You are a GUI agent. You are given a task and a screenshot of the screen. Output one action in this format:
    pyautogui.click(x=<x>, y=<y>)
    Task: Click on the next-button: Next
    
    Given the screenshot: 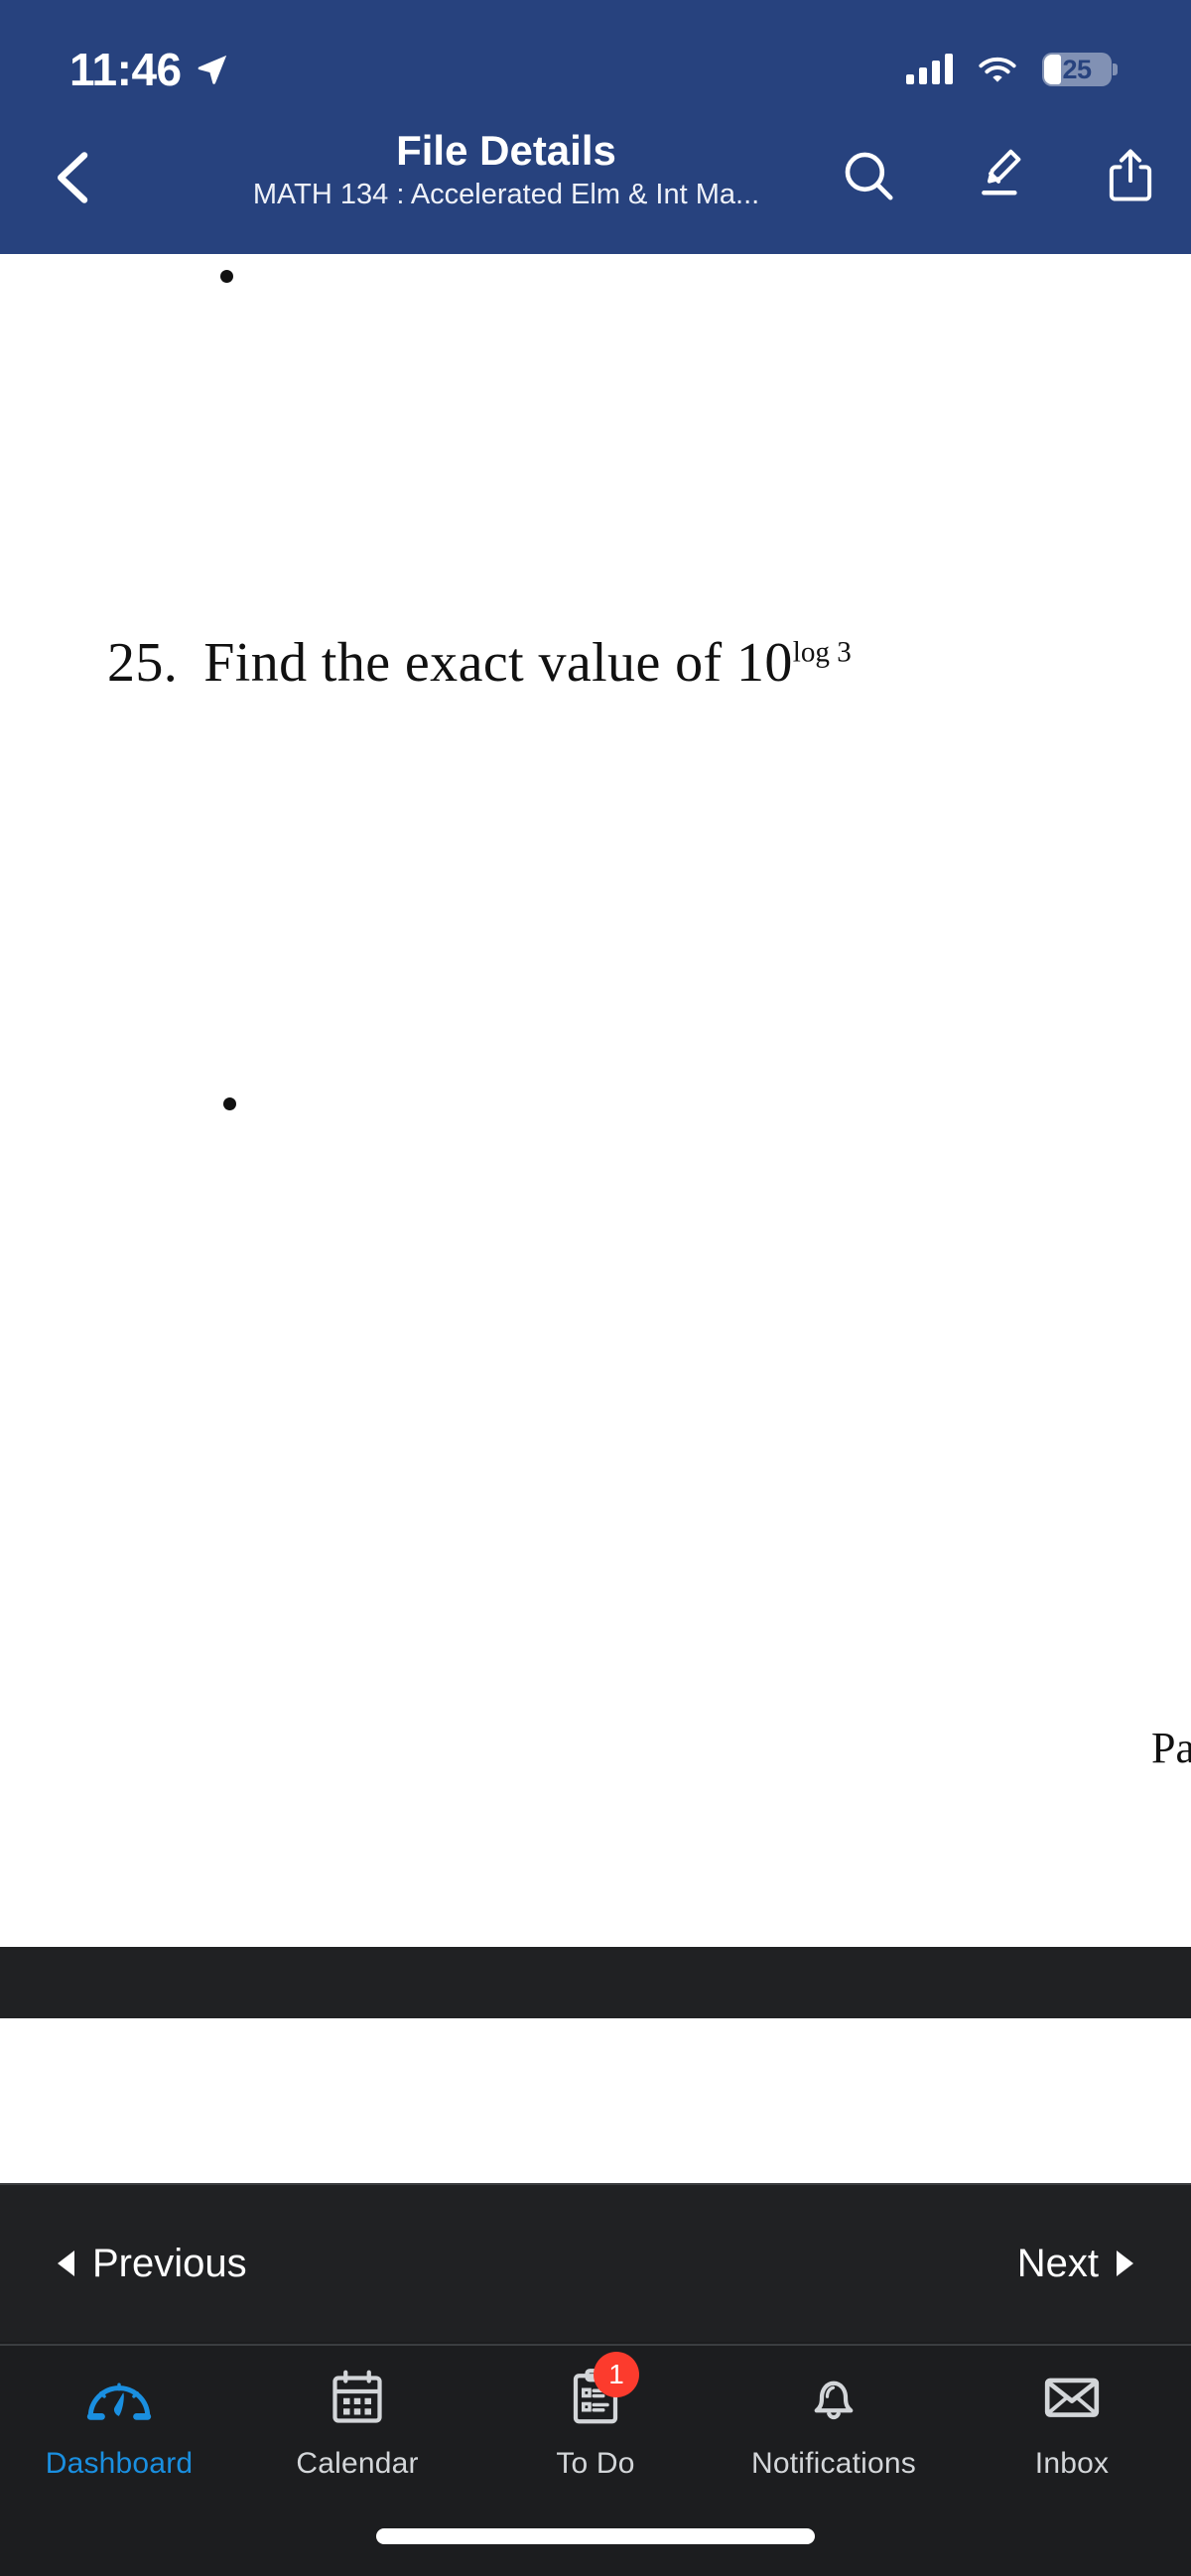 What is the action you would take?
    pyautogui.click(x=1075, y=2264)
    